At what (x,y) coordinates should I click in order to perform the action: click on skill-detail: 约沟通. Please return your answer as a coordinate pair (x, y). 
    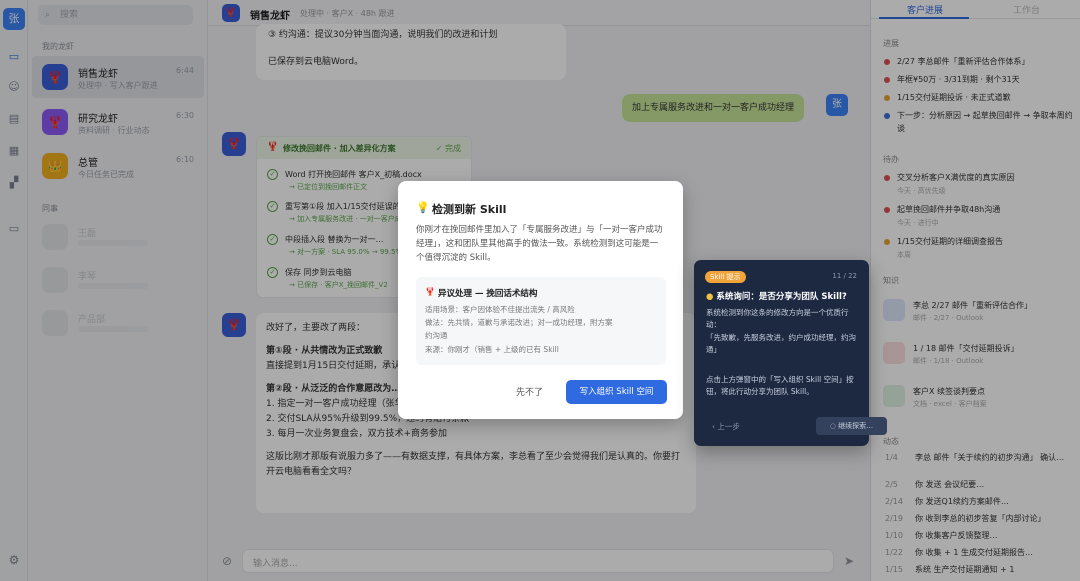
    Looking at the image, I should click on (436, 335).